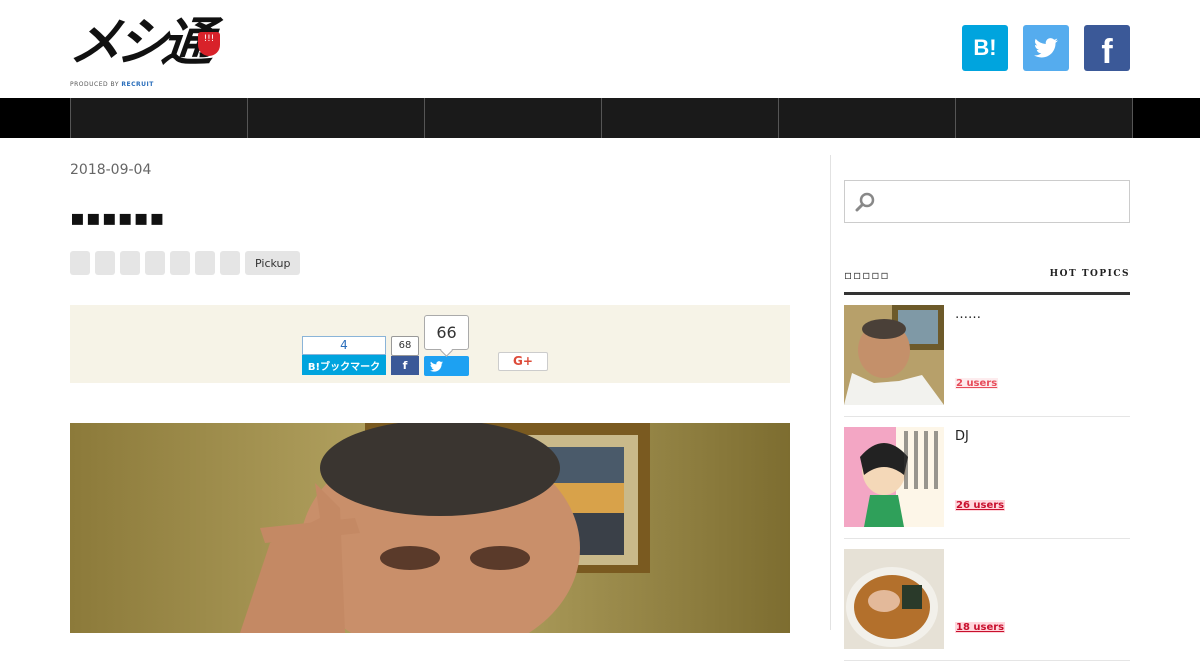 The width and height of the screenshot is (1200, 661). What do you see at coordinates (446, 366) in the screenshot?
I see `tweet-button` at bounding box center [446, 366].